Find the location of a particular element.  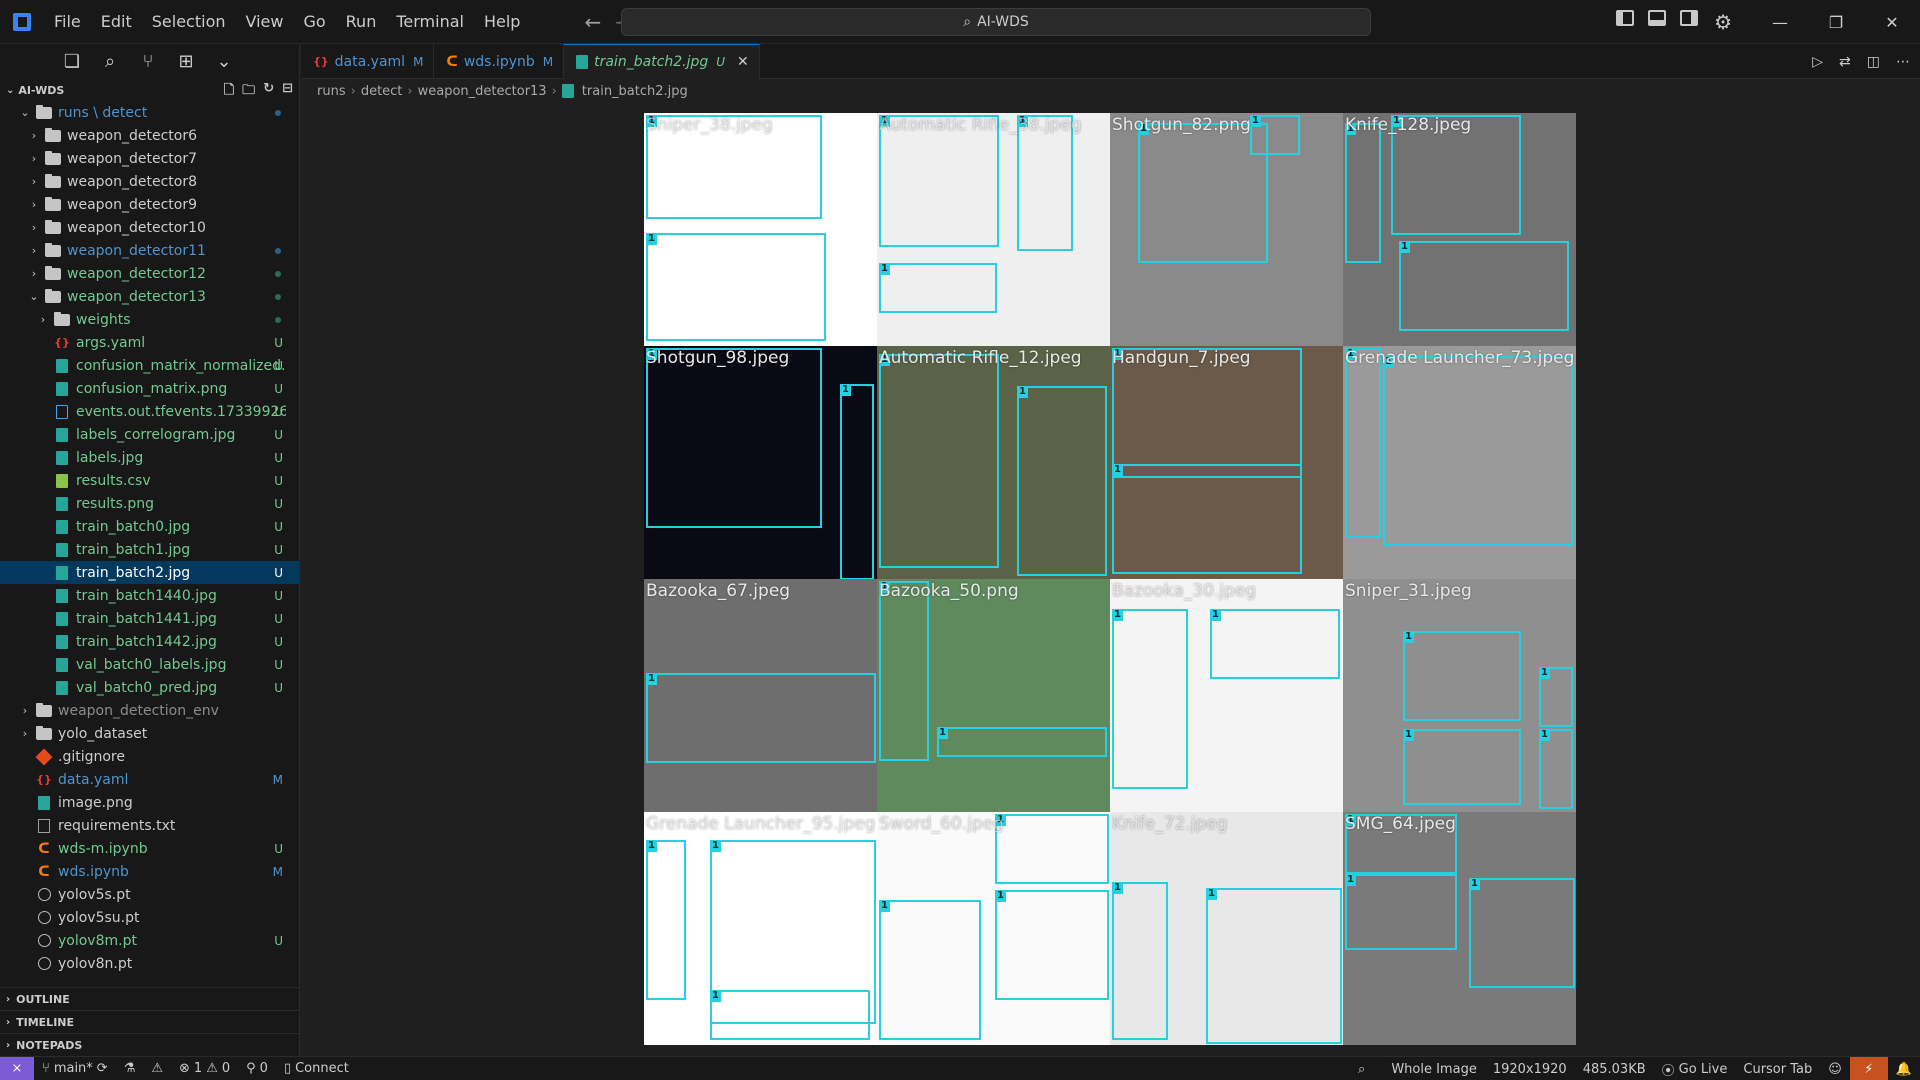

tree-file: yolov5s.pt is located at coordinates (149, 894).